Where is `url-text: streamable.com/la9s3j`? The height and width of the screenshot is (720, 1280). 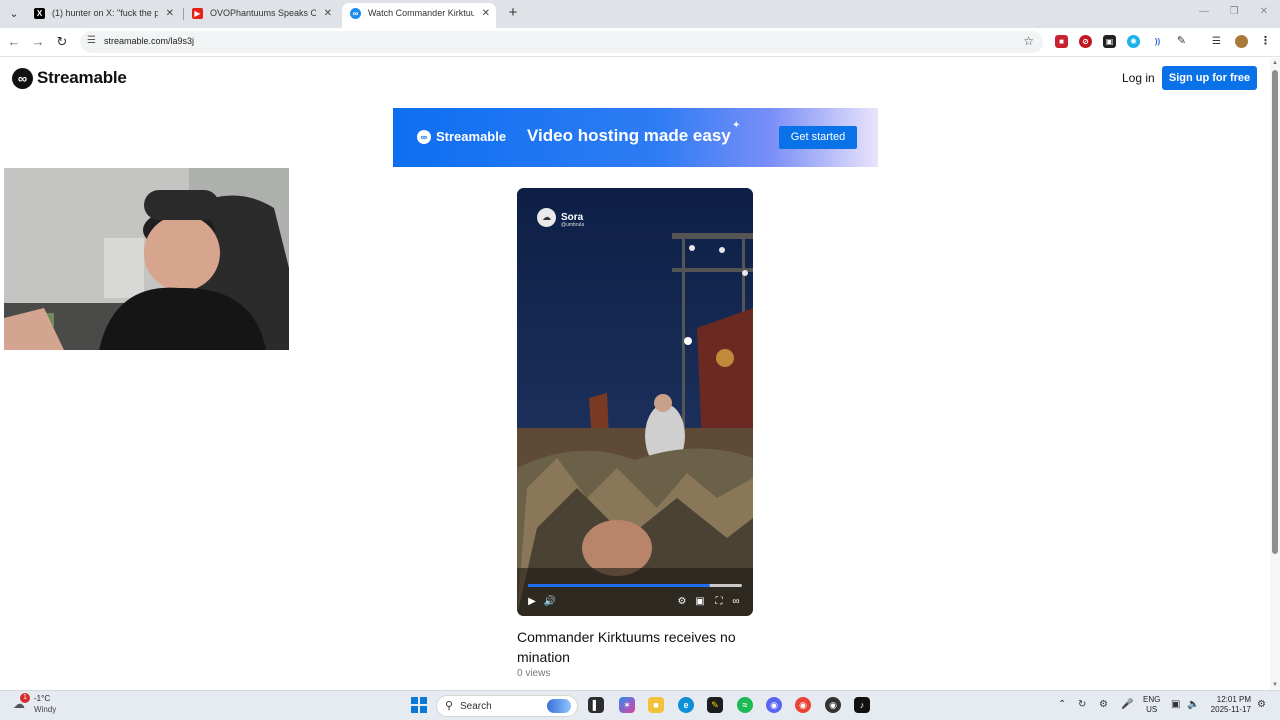
url-text: streamable.com/la9s3j is located at coordinates (149, 41).